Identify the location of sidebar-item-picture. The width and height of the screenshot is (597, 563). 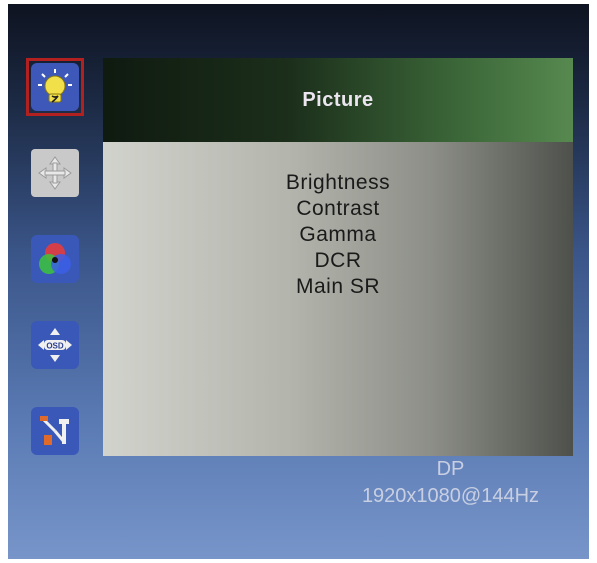
(55, 87).